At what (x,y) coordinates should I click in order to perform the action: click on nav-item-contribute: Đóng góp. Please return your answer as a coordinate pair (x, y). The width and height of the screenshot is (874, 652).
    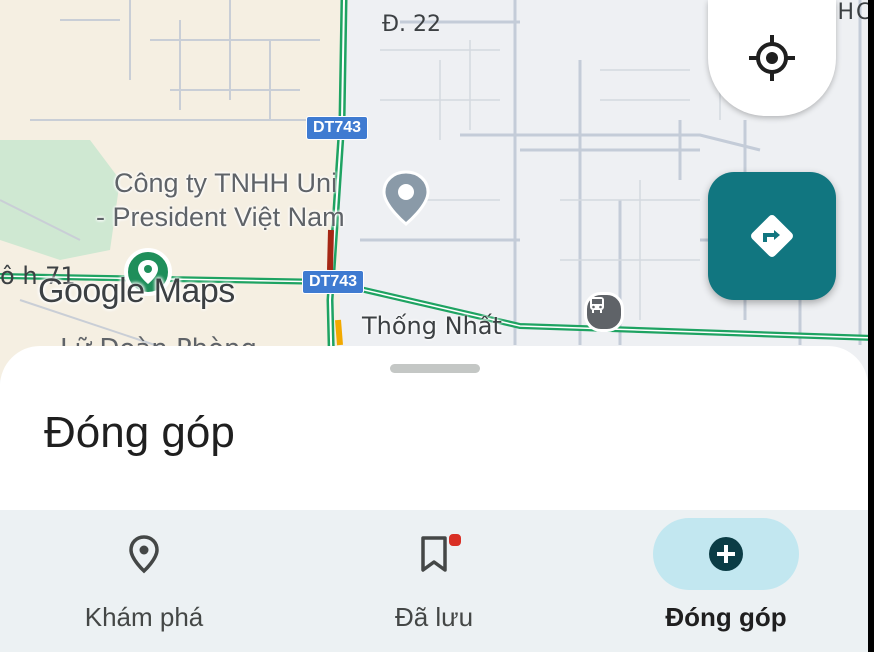
    Looking at the image, I should click on (726, 581).